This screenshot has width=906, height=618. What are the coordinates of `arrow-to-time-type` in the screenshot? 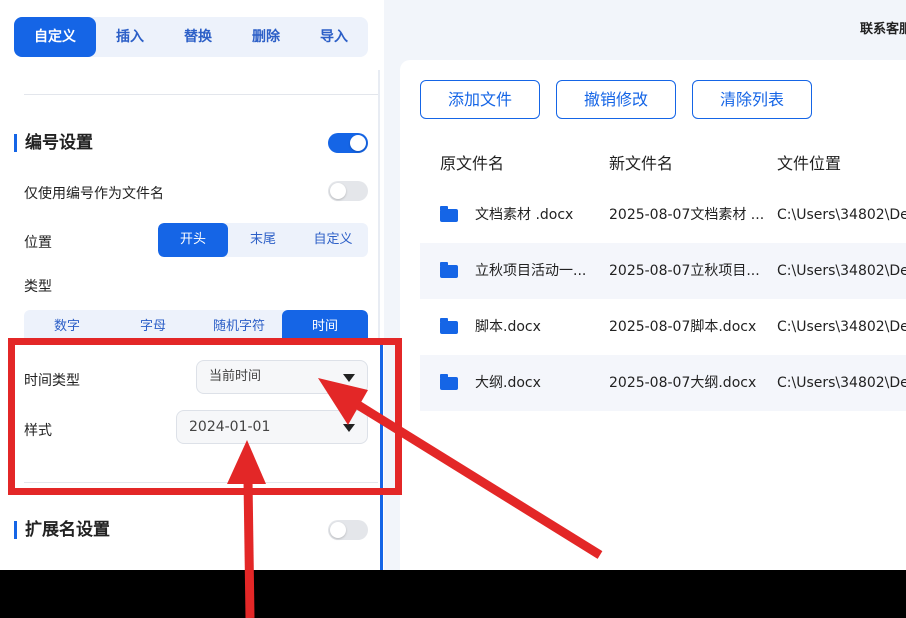 It's located at (479, 480).